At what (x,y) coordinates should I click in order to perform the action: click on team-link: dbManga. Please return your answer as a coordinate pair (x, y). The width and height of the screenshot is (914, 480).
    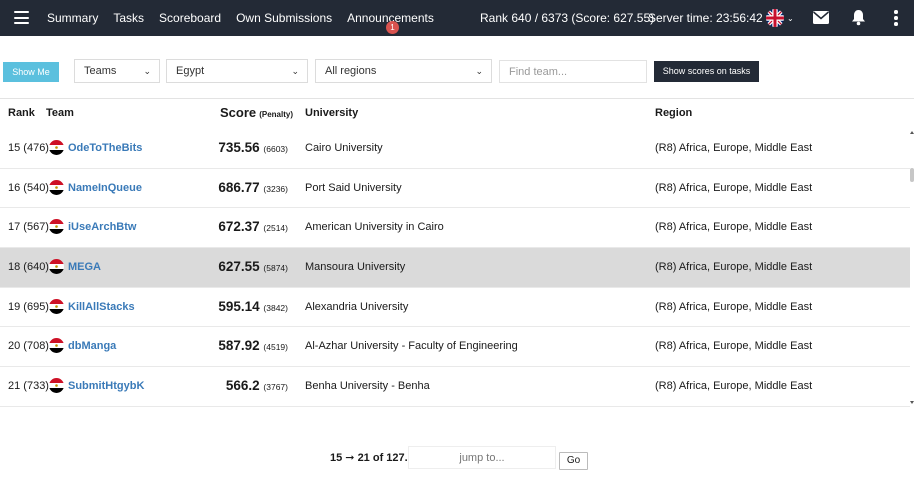
    Looking at the image, I should click on (92, 346).